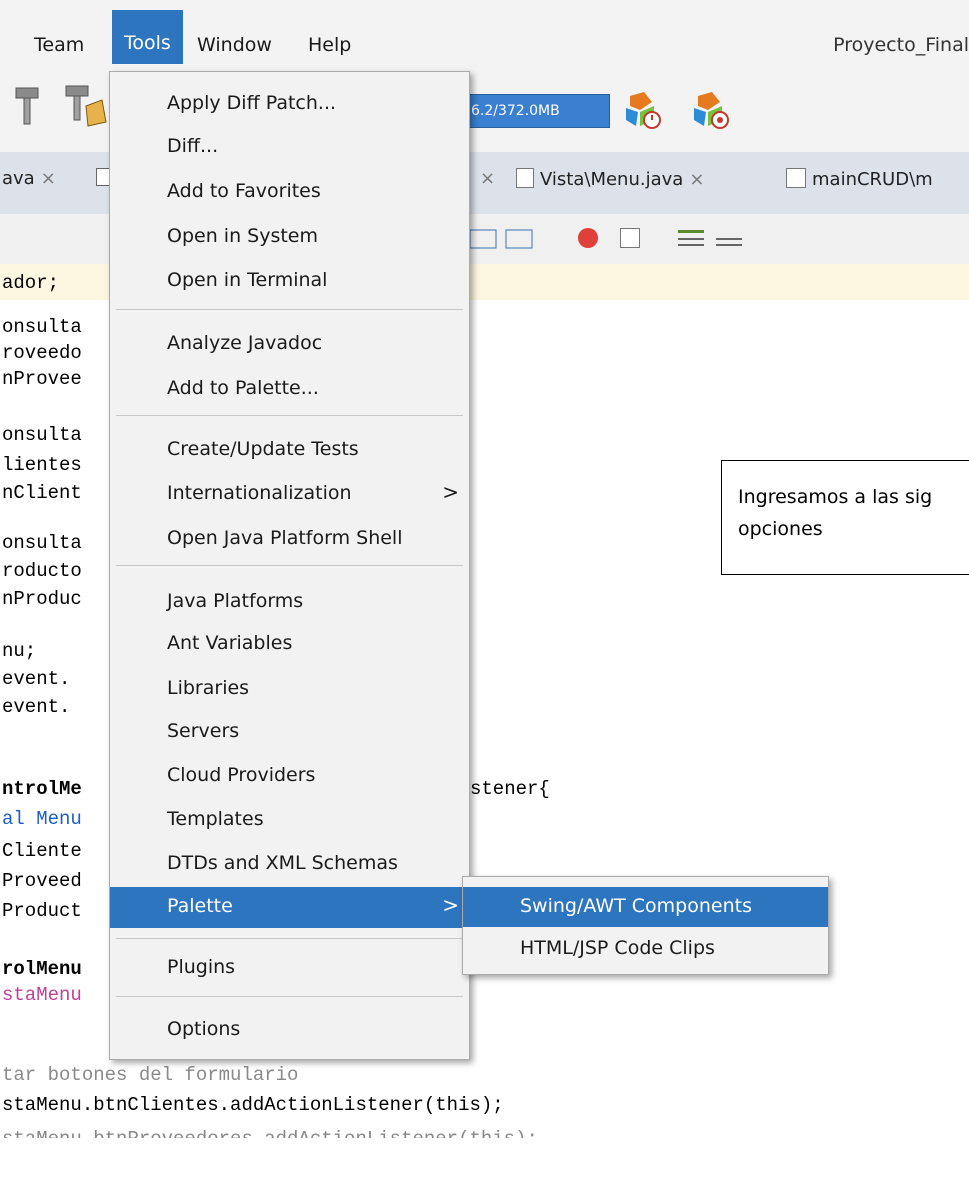 The width and height of the screenshot is (969, 1187). What do you see at coordinates (42, 465) in the screenshot?
I see `code-line: lientes` at bounding box center [42, 465].